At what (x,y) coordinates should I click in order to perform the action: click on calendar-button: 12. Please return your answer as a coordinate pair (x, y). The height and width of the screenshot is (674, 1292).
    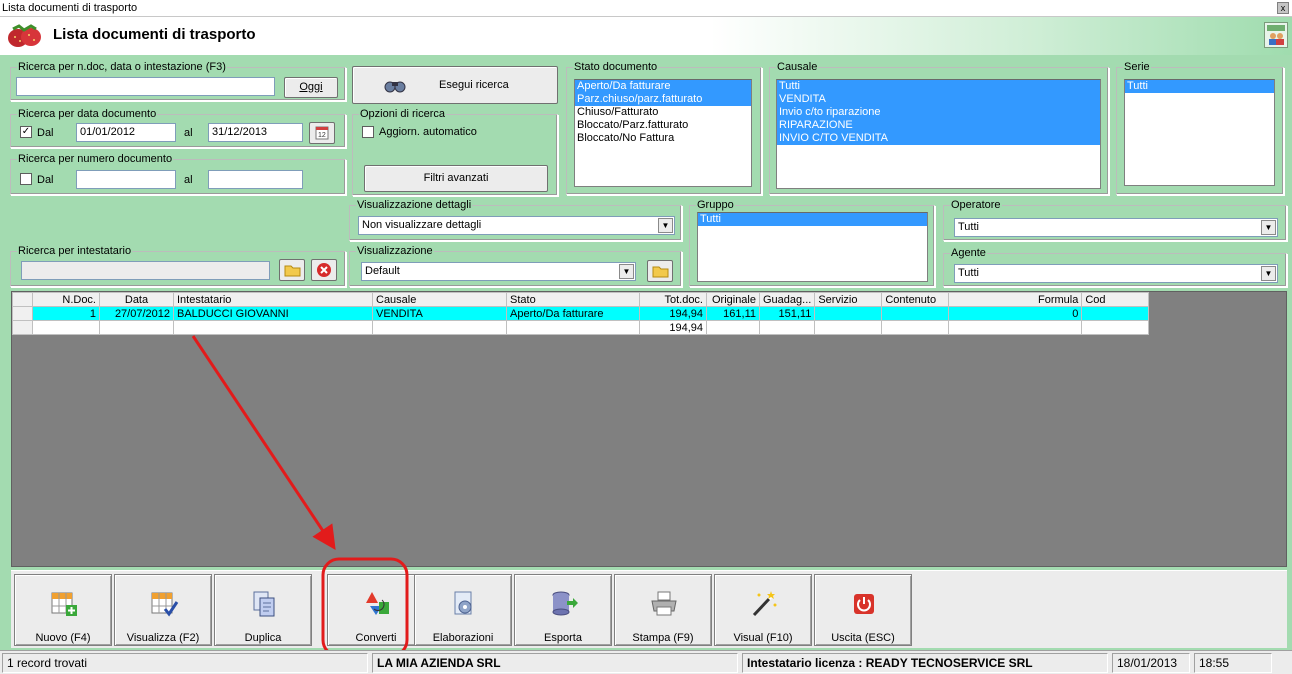
    Looking at the image, I should click on (322, 133).